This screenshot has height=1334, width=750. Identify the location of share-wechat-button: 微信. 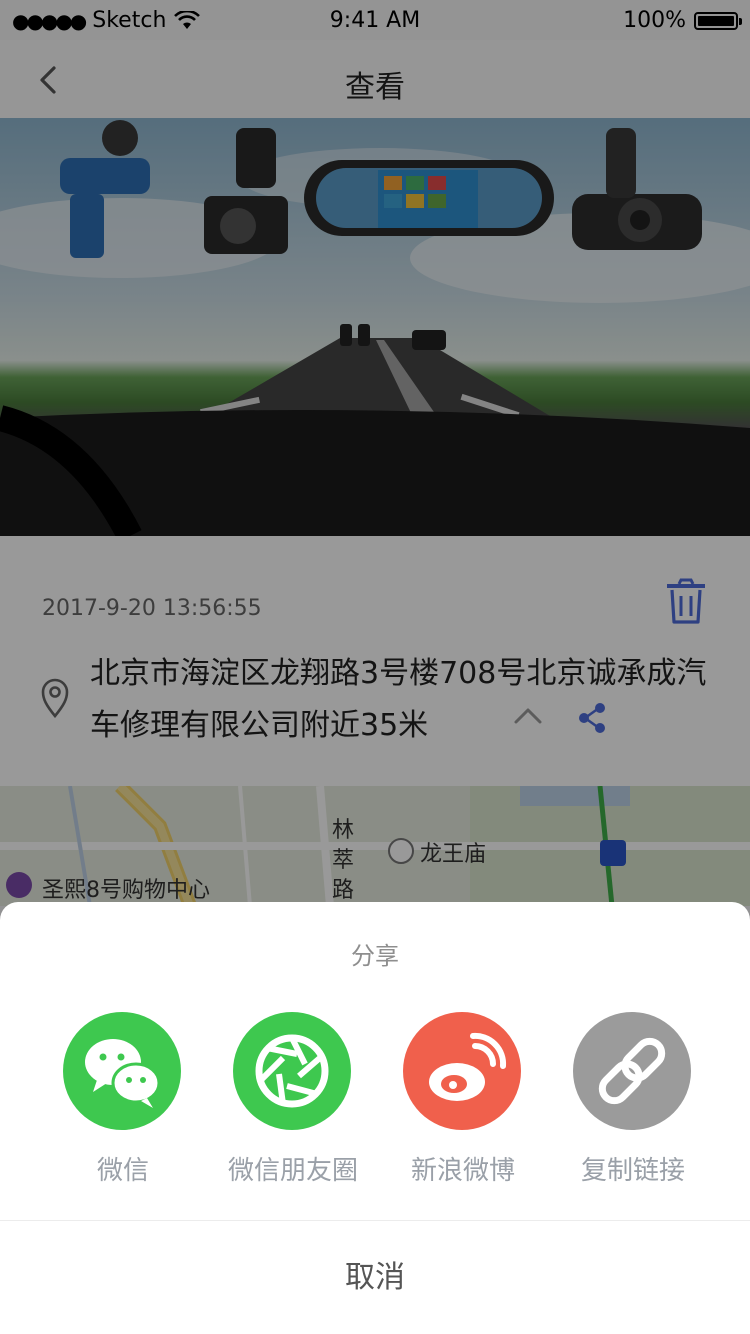
(123, 1102).